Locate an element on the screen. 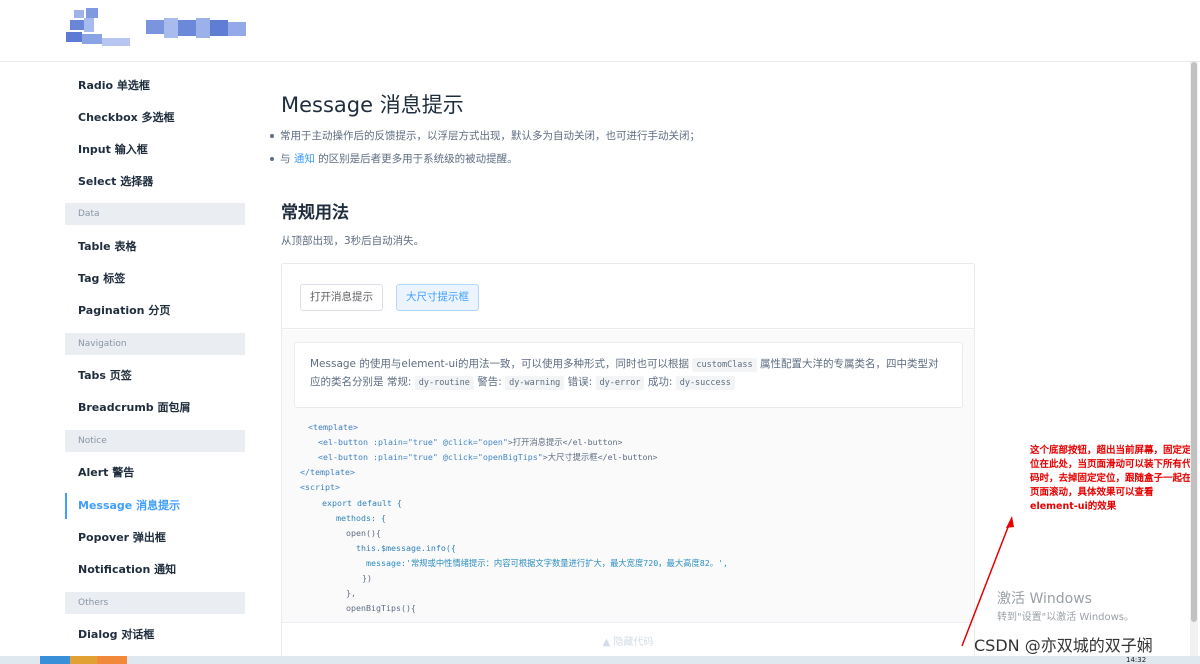 The height and width of the screenshot is (664, 1200). code-line: </template> is located at coordinates (327, 472).